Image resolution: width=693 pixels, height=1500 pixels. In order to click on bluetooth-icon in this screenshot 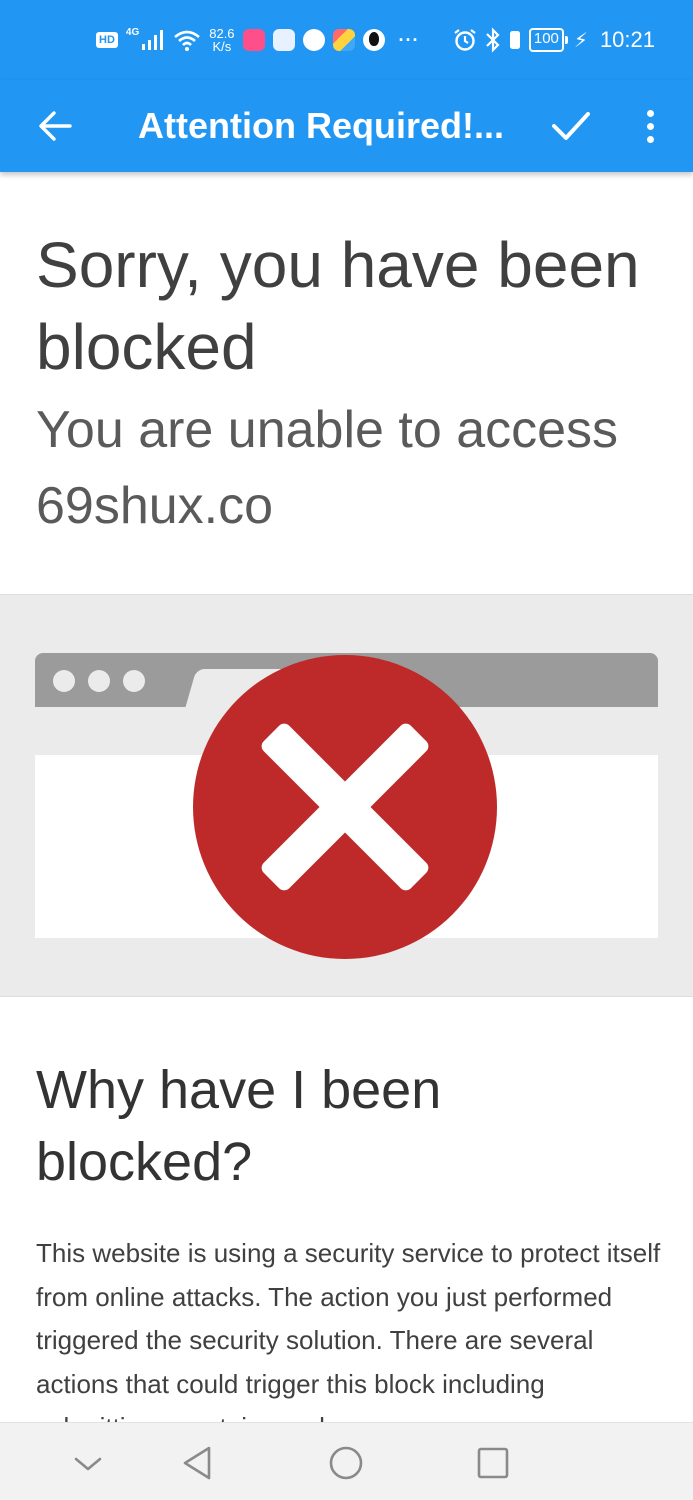, I will do `click(493, 40)`.